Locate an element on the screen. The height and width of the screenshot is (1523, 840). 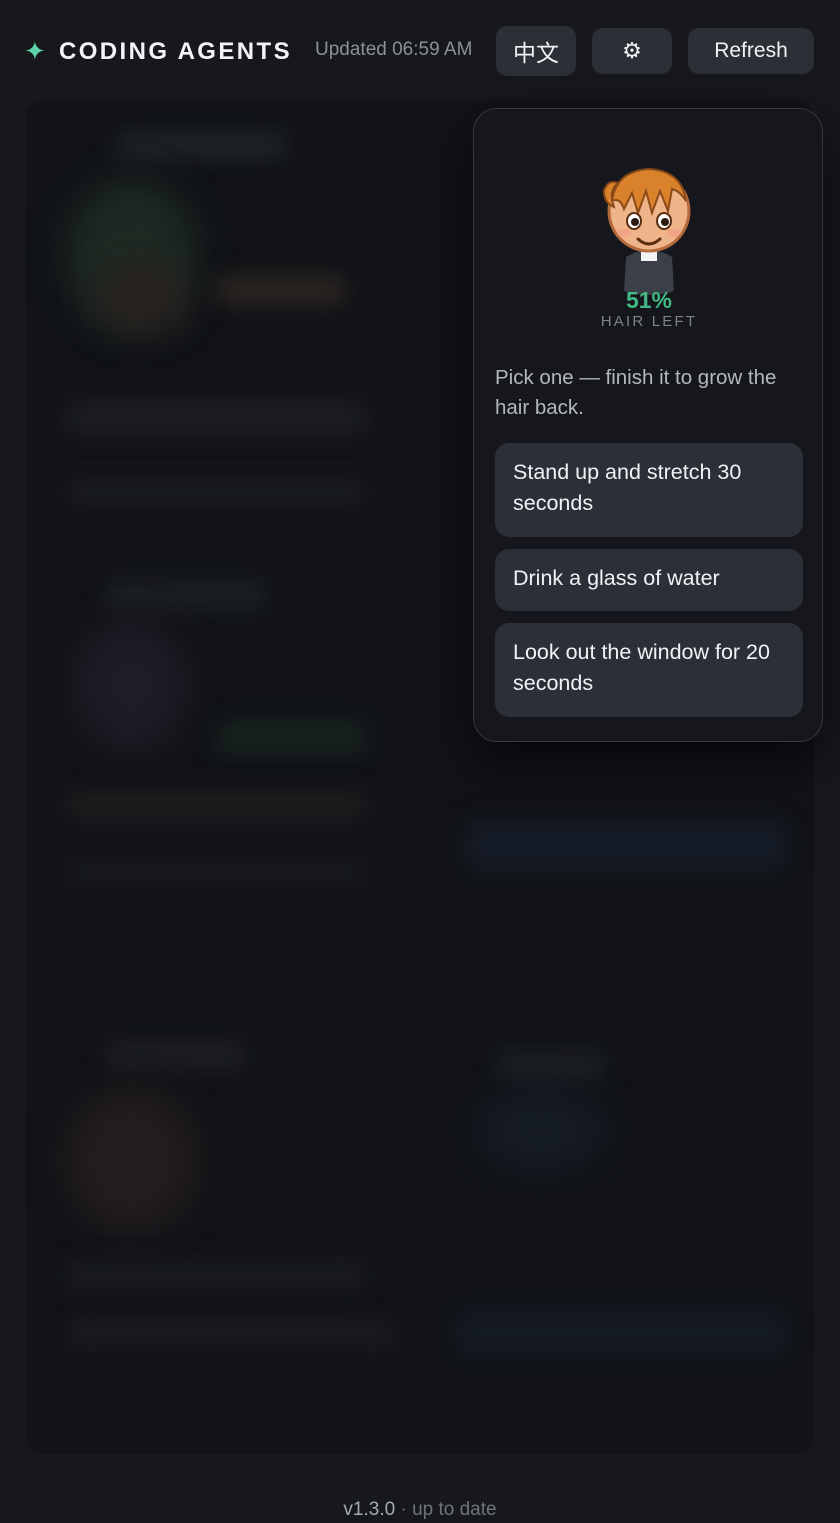
hair-left-label: HAIR LEFT is located at coordinates (649, 321).